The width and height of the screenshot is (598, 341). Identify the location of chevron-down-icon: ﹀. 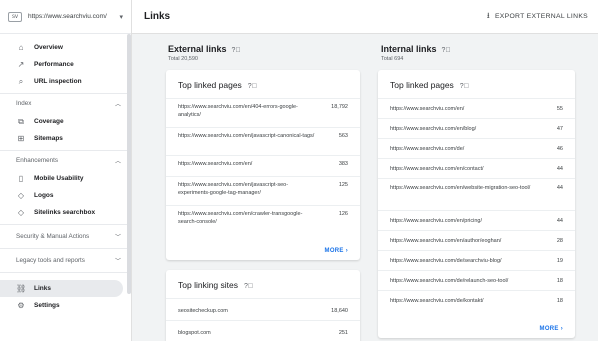
(117, 262).